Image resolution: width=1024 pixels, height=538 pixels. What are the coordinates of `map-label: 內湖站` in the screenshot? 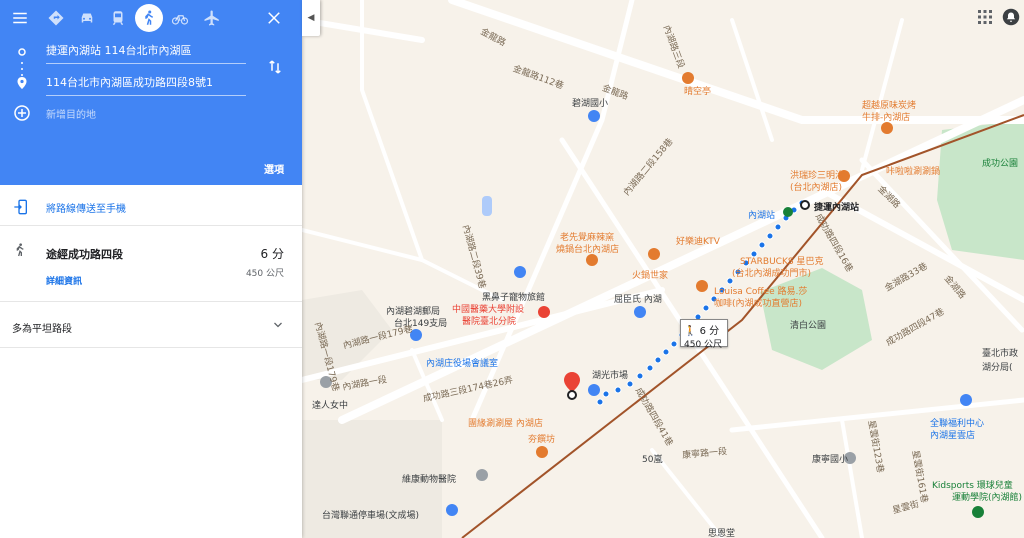 It's located at (762, 216).